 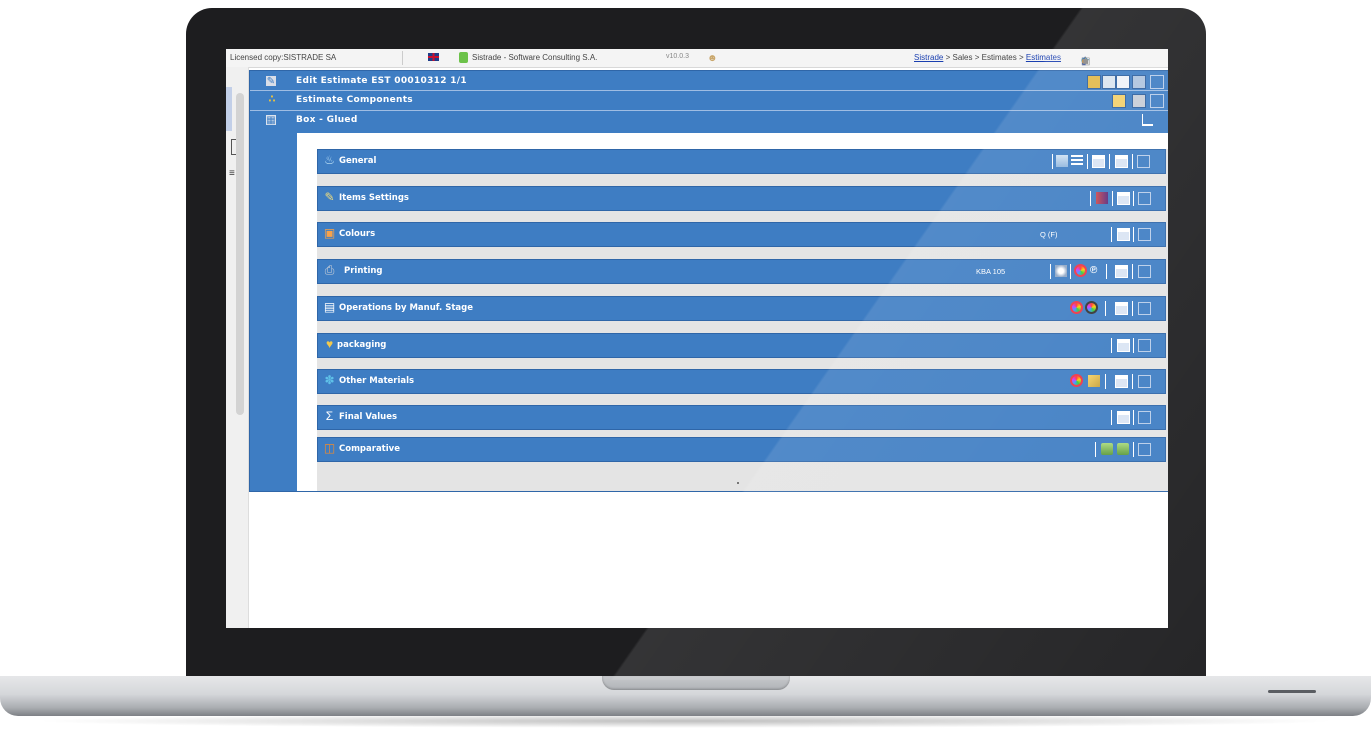 I want to click on scrollbar, so click(x=240, y=254).